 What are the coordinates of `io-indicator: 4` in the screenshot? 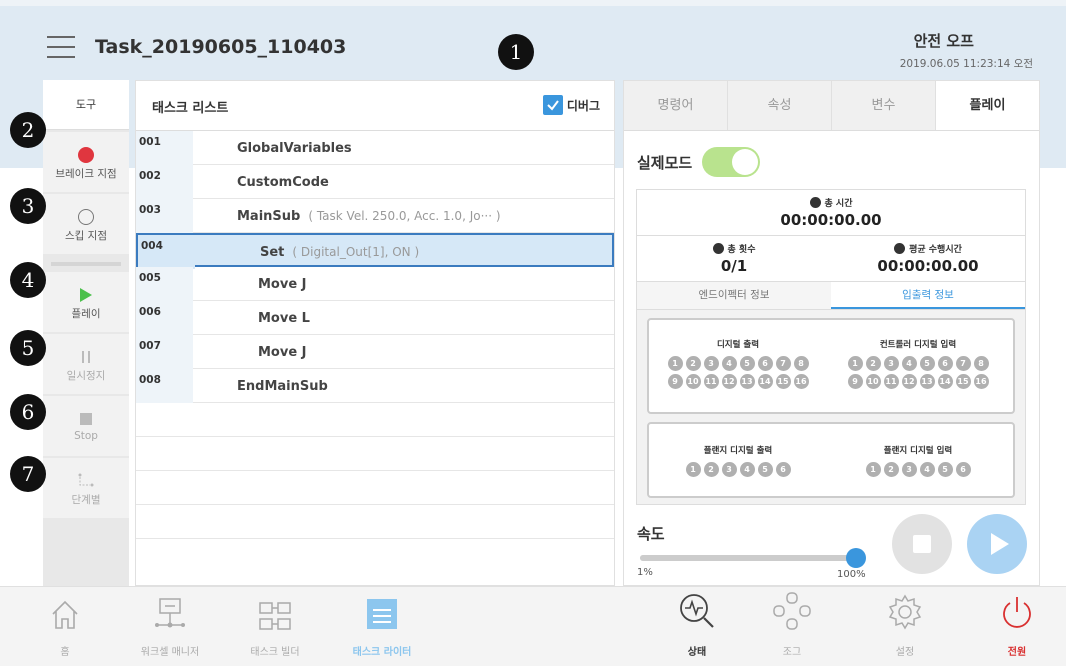 It's located at (729, 363).